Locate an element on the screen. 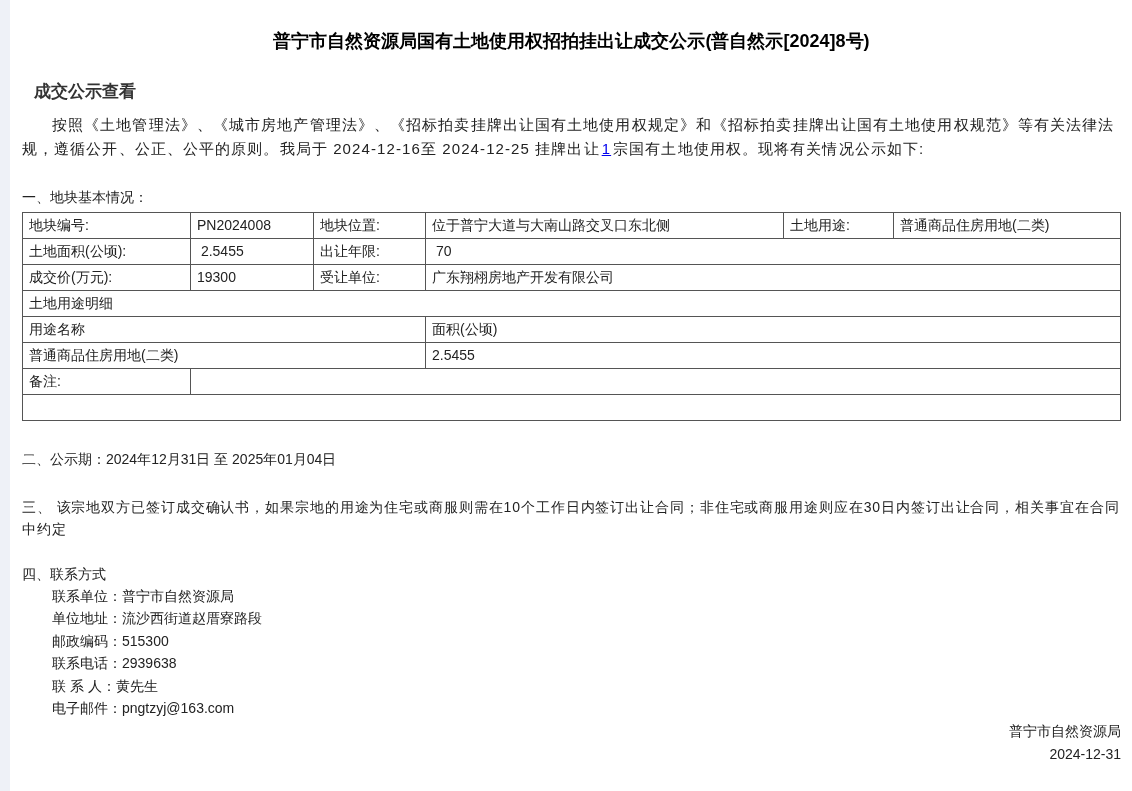  contact-line: 联系电话：2939638 is located at coordinates (115, 663).